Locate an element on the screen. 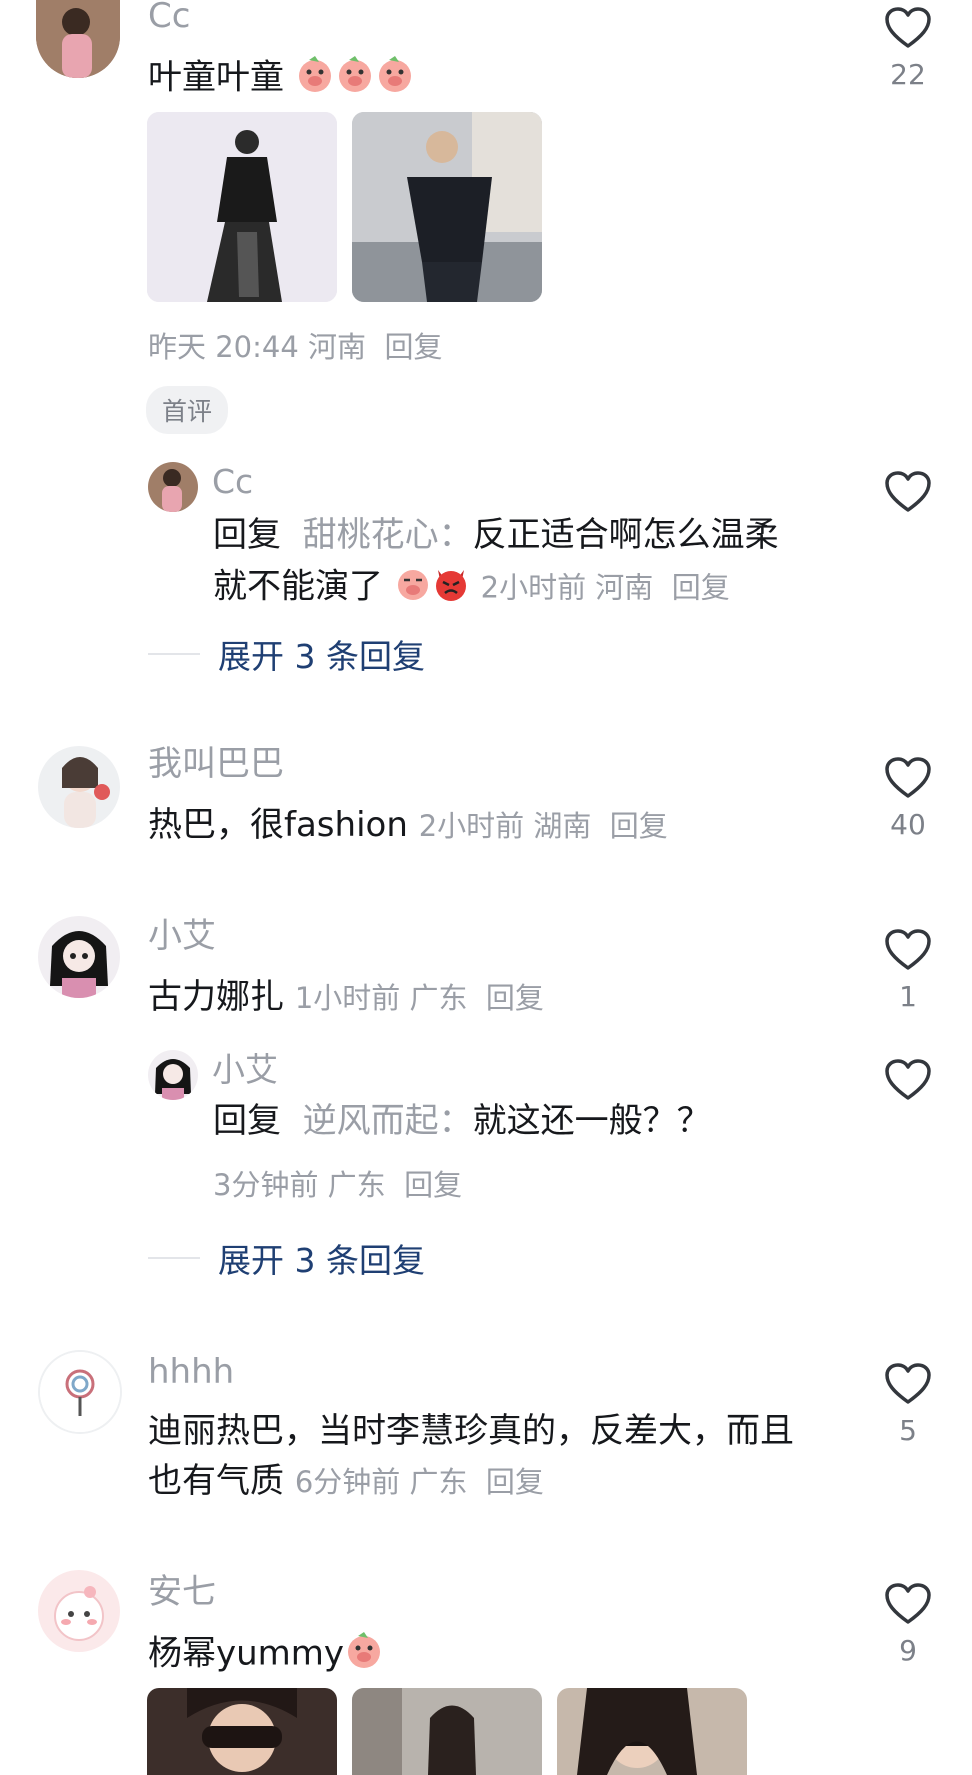  like-button: 22 is located at coordinates (908, 49).